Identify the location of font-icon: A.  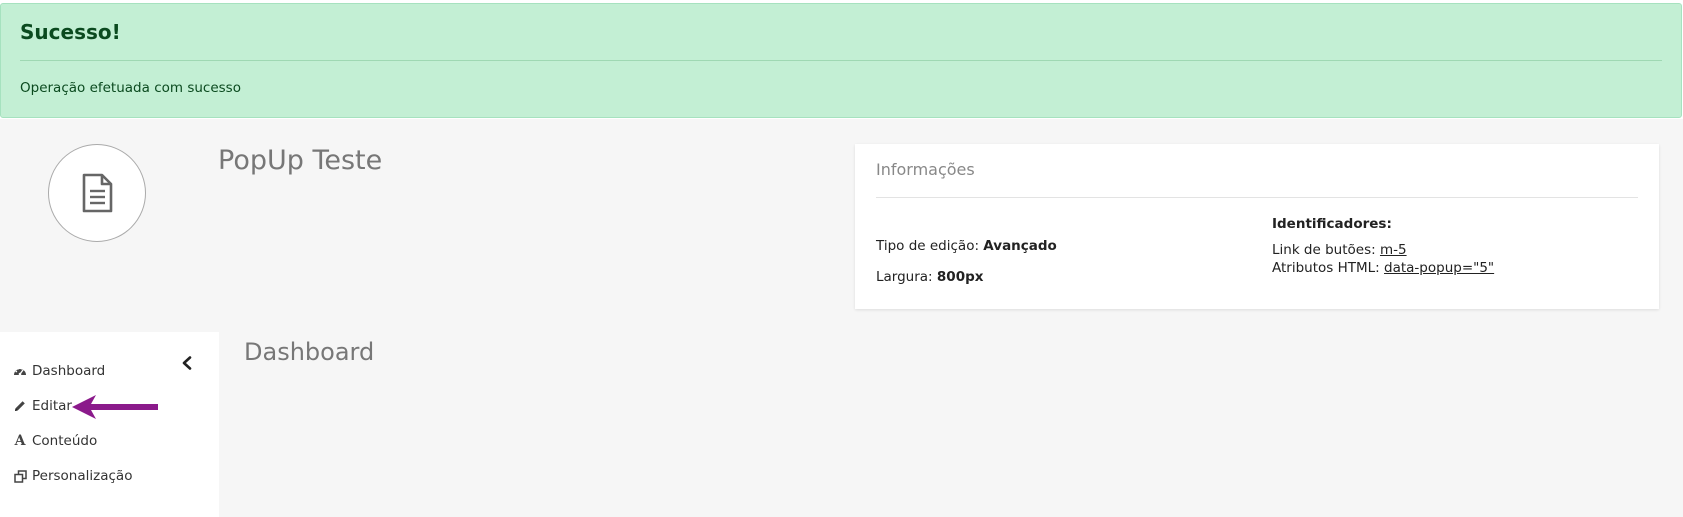
(20, 441).